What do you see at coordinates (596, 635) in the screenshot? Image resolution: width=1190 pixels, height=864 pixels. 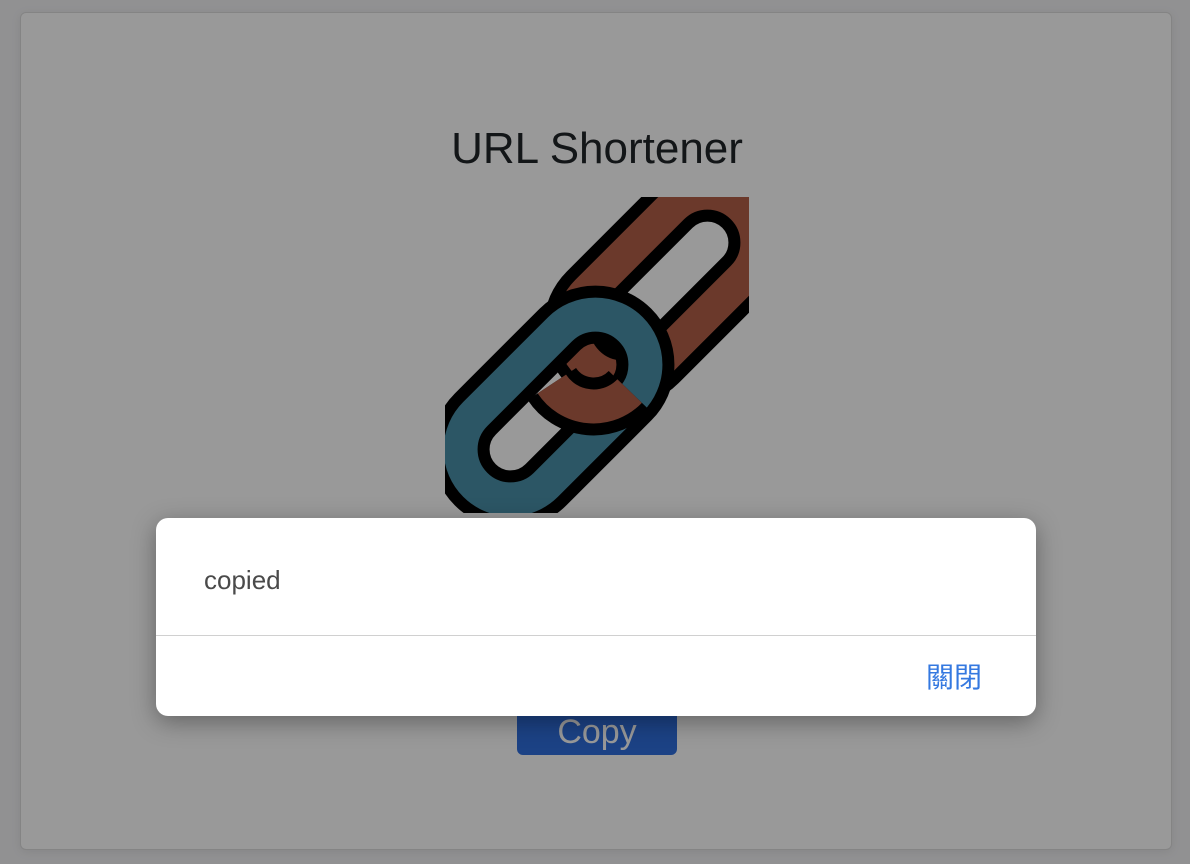 I see `dialog-divider` at bounding box center [596, 635].